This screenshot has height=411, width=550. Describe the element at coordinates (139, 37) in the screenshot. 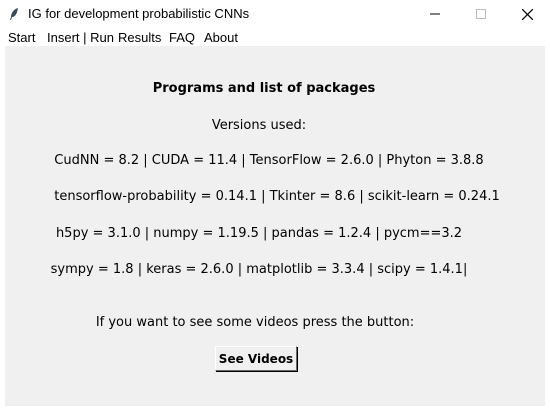

I see `menu-results: Results` at that location.